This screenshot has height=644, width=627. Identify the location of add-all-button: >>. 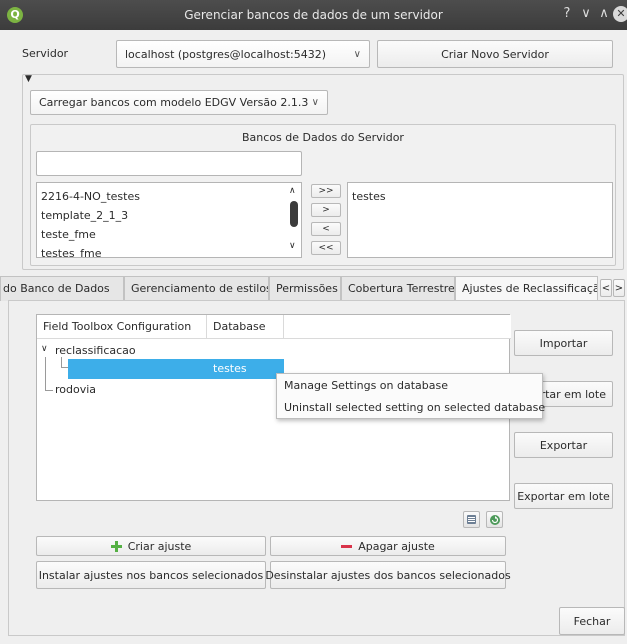
(326, 191).